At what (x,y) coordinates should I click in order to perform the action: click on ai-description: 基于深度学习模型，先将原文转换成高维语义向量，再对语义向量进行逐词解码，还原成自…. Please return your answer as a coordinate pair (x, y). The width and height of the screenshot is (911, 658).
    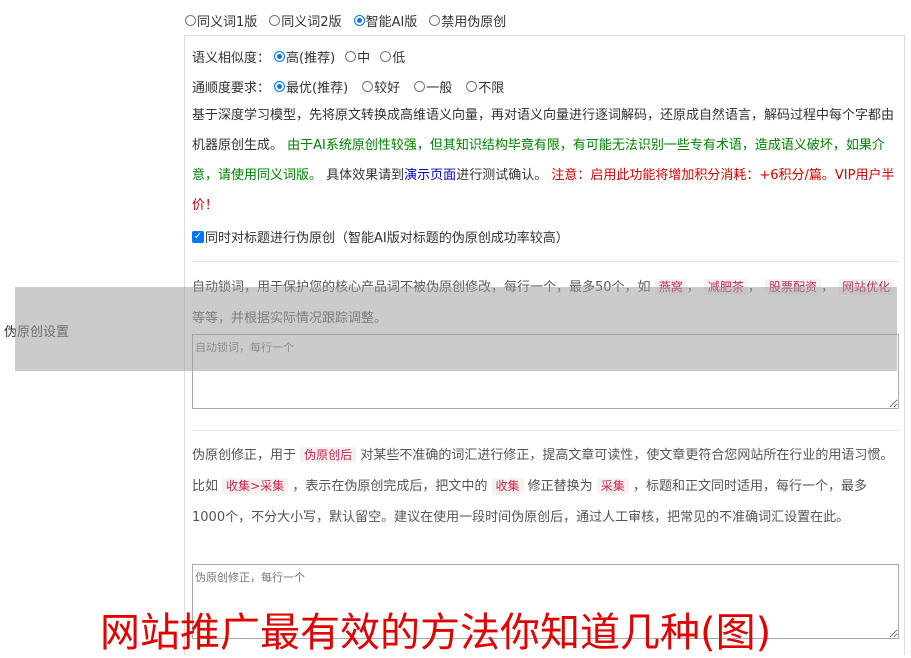
    Looking at the image, I should click on (544, 161).